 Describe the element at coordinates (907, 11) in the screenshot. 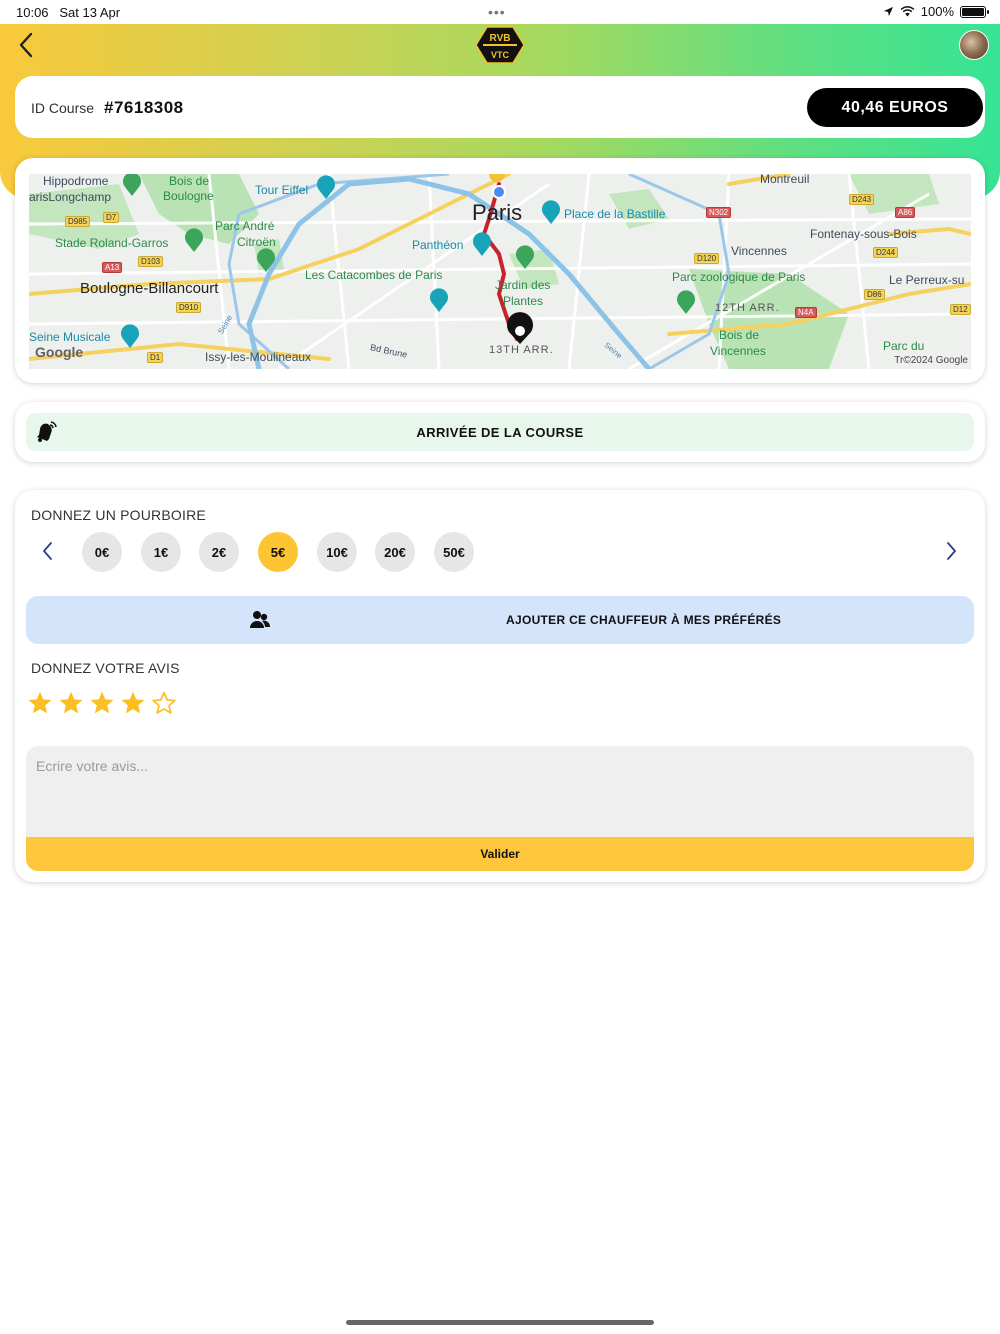

I see `wifi-icon` at that location.